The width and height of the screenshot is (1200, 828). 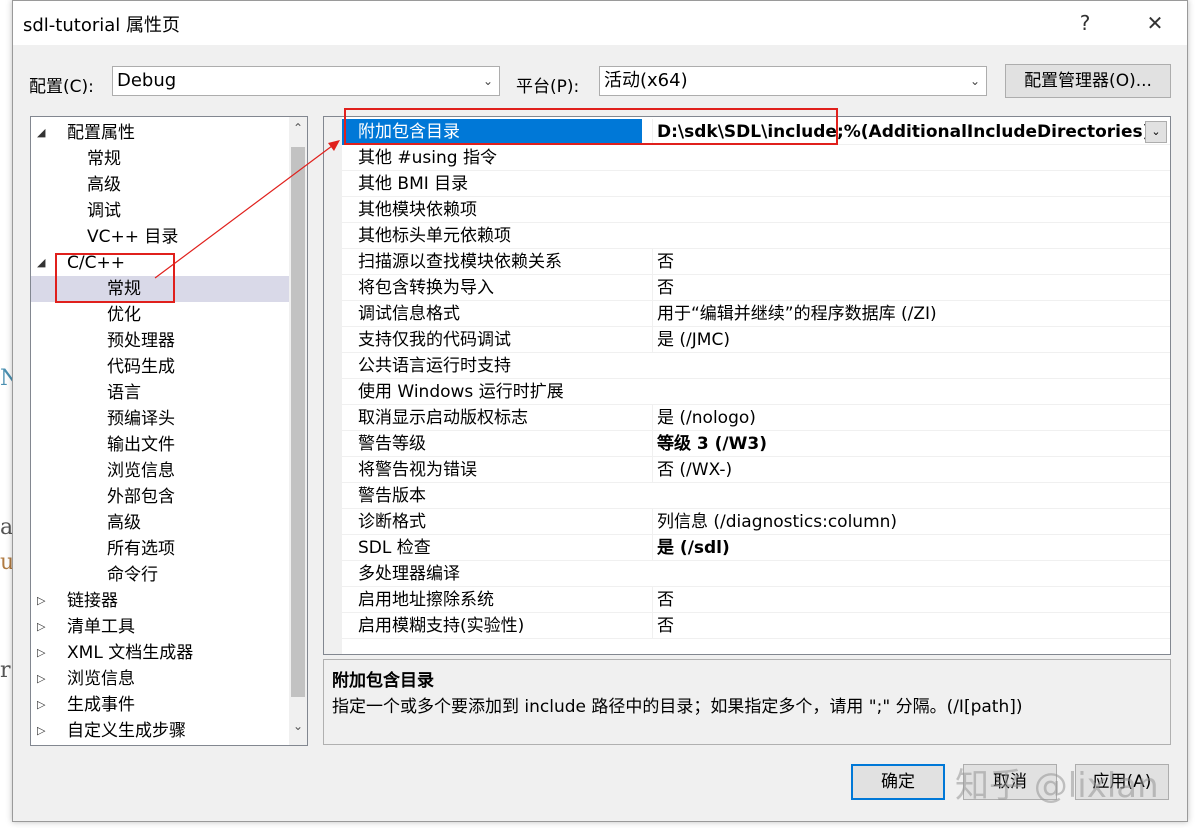 What do you see at coordinates (247, 209) in the screenshot?
I see `annotation-arrow` at bounding box center [247, 209].